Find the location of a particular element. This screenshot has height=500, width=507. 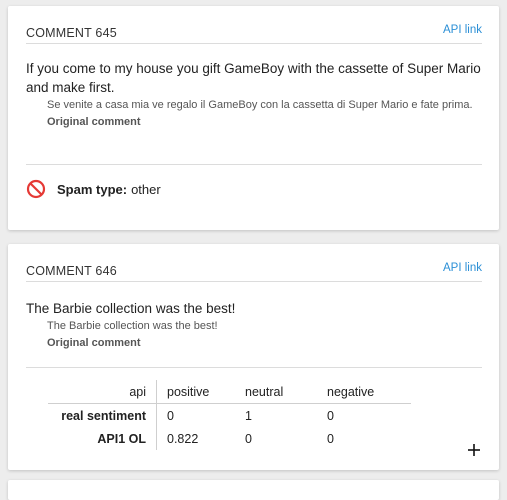

comment-card-next is located at coordinates (253, 490).